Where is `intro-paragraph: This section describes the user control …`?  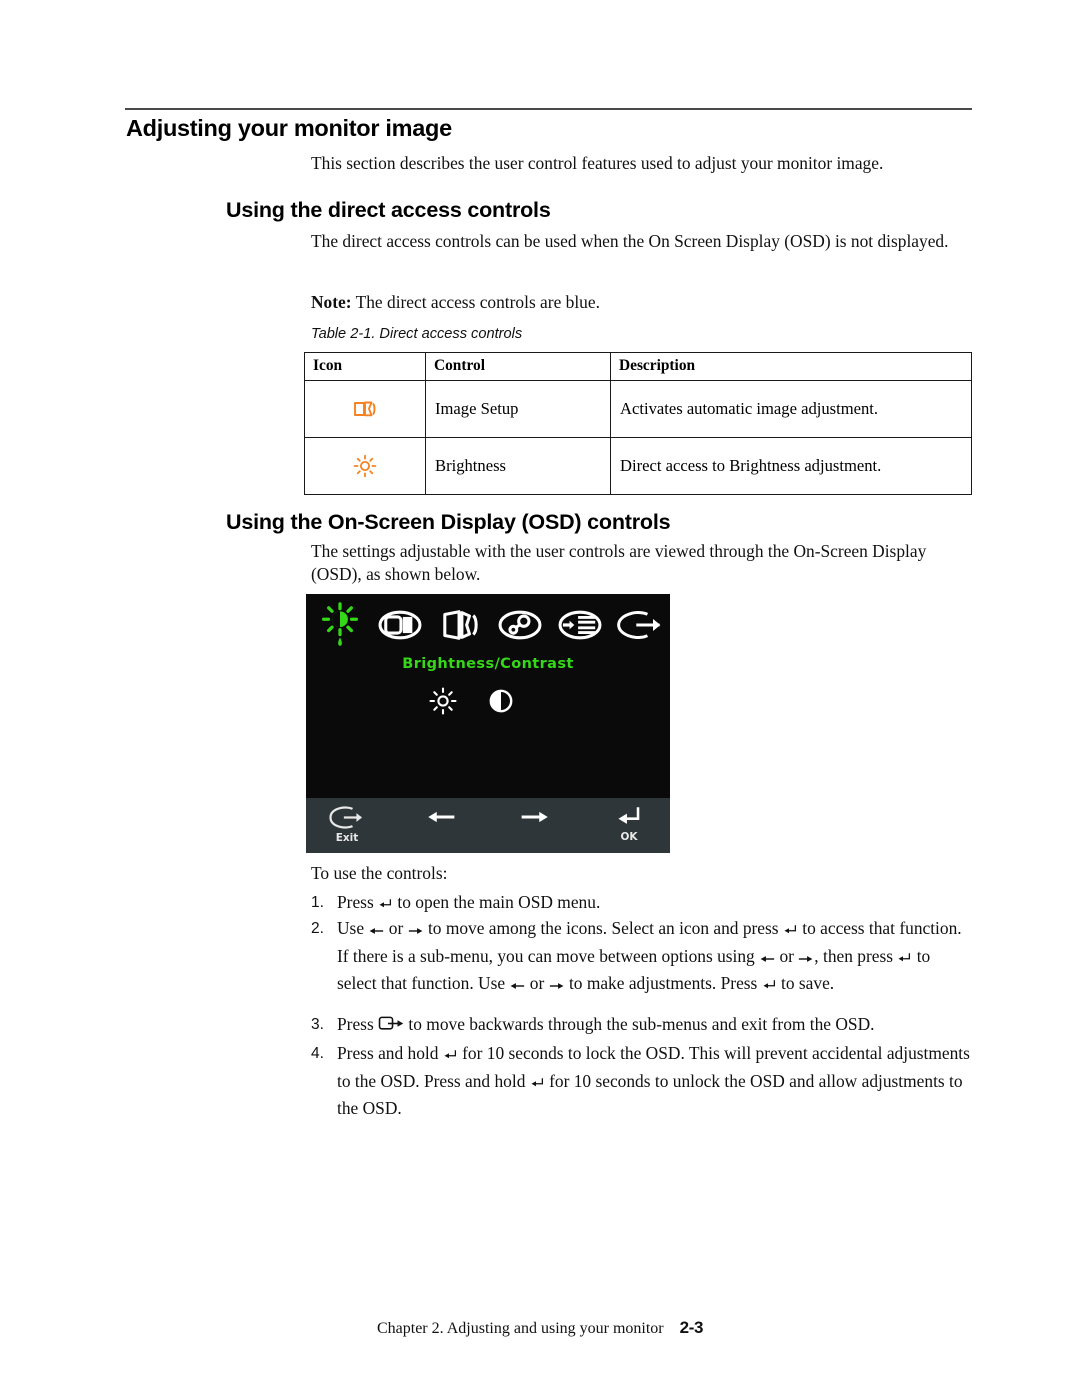 intro-paragraph: This section describes the user control … is located at coordinates (597, 163).